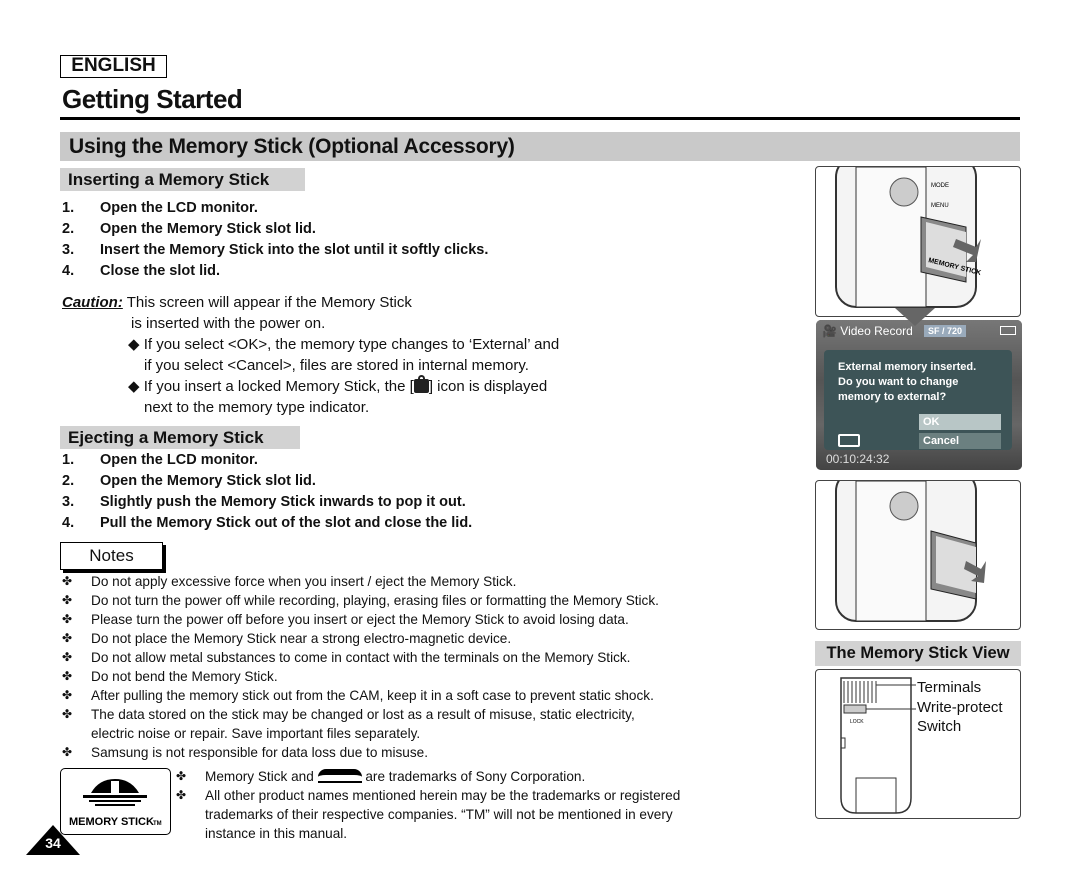 This screenshot has width=1080, height=880. I want to click on step: 2. Open the Memory Stick slot lid., so click(362, 231).